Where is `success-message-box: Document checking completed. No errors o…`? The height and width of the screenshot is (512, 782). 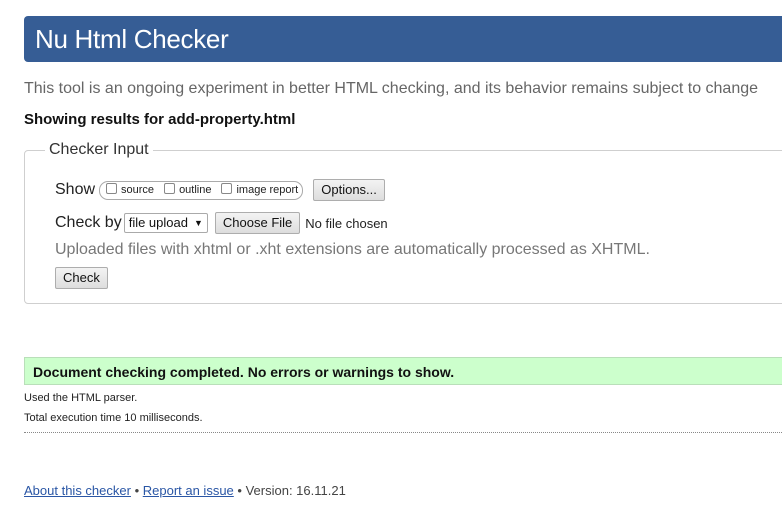 success-message-box: Document checking completed. No errors o… is located at coordinates (403, 371).